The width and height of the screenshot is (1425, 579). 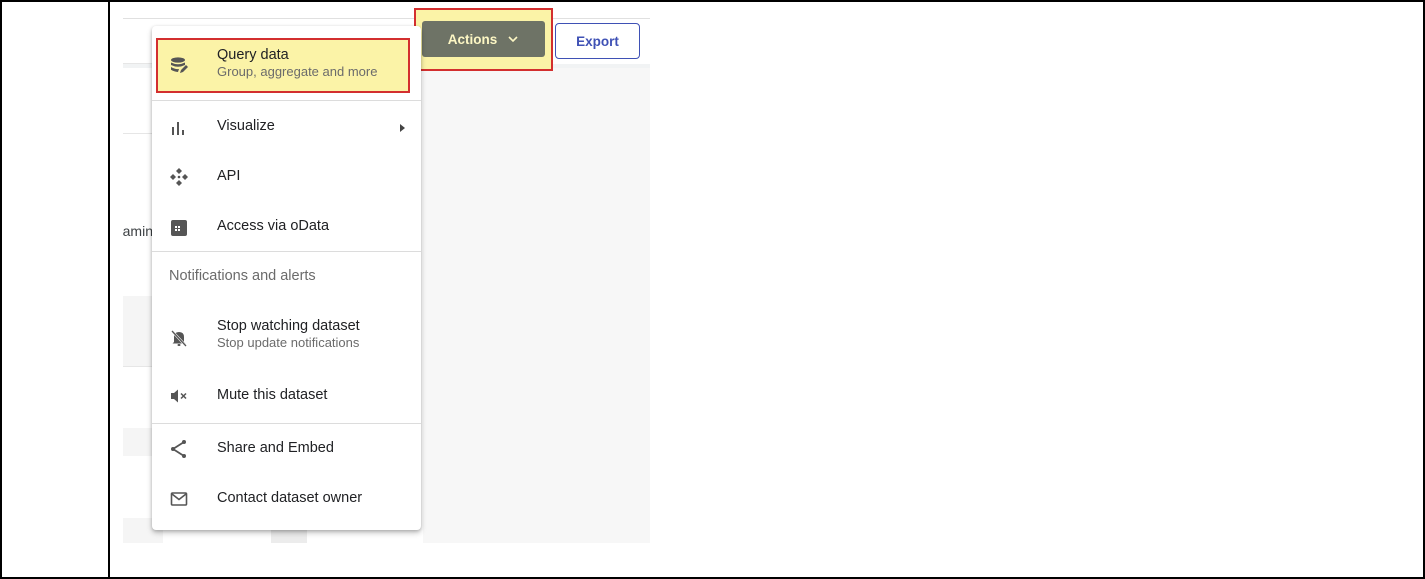 What do you see at coordinates (109, 289) in the screenshot?
I see `table-column-divider` at bounding box center [109, 289].